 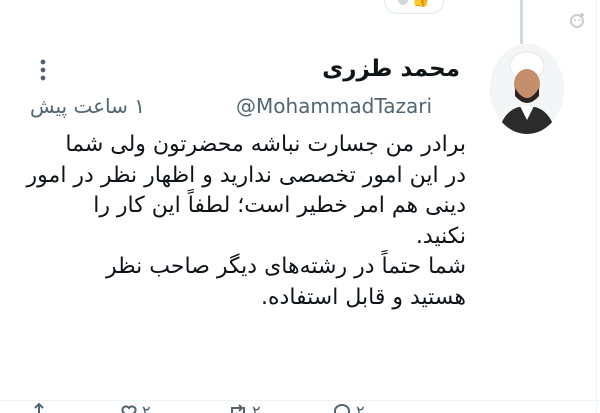 What do you see at coordinates (334, 106) in the screenshot?
I see `user-handle: @MohammadTazari` at bounding box center [334, 106].